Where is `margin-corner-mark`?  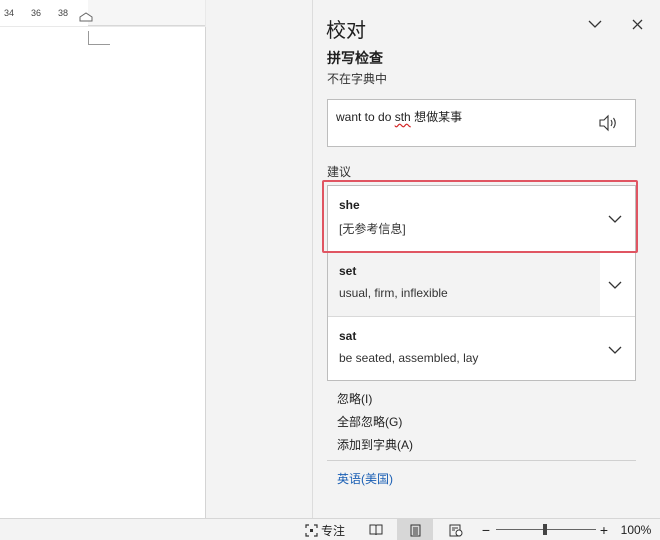 margin-corner-mark is located at coordinates (99, 38).